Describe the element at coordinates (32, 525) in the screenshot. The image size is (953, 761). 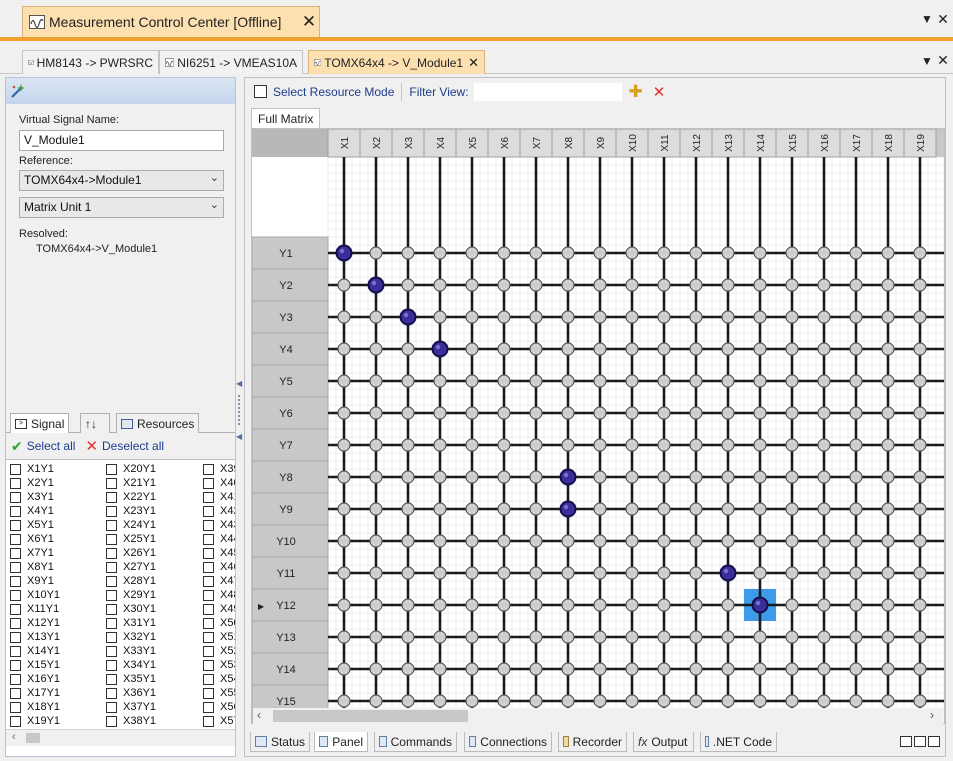
I see `signal-checkbox: X5Y1` at that location.